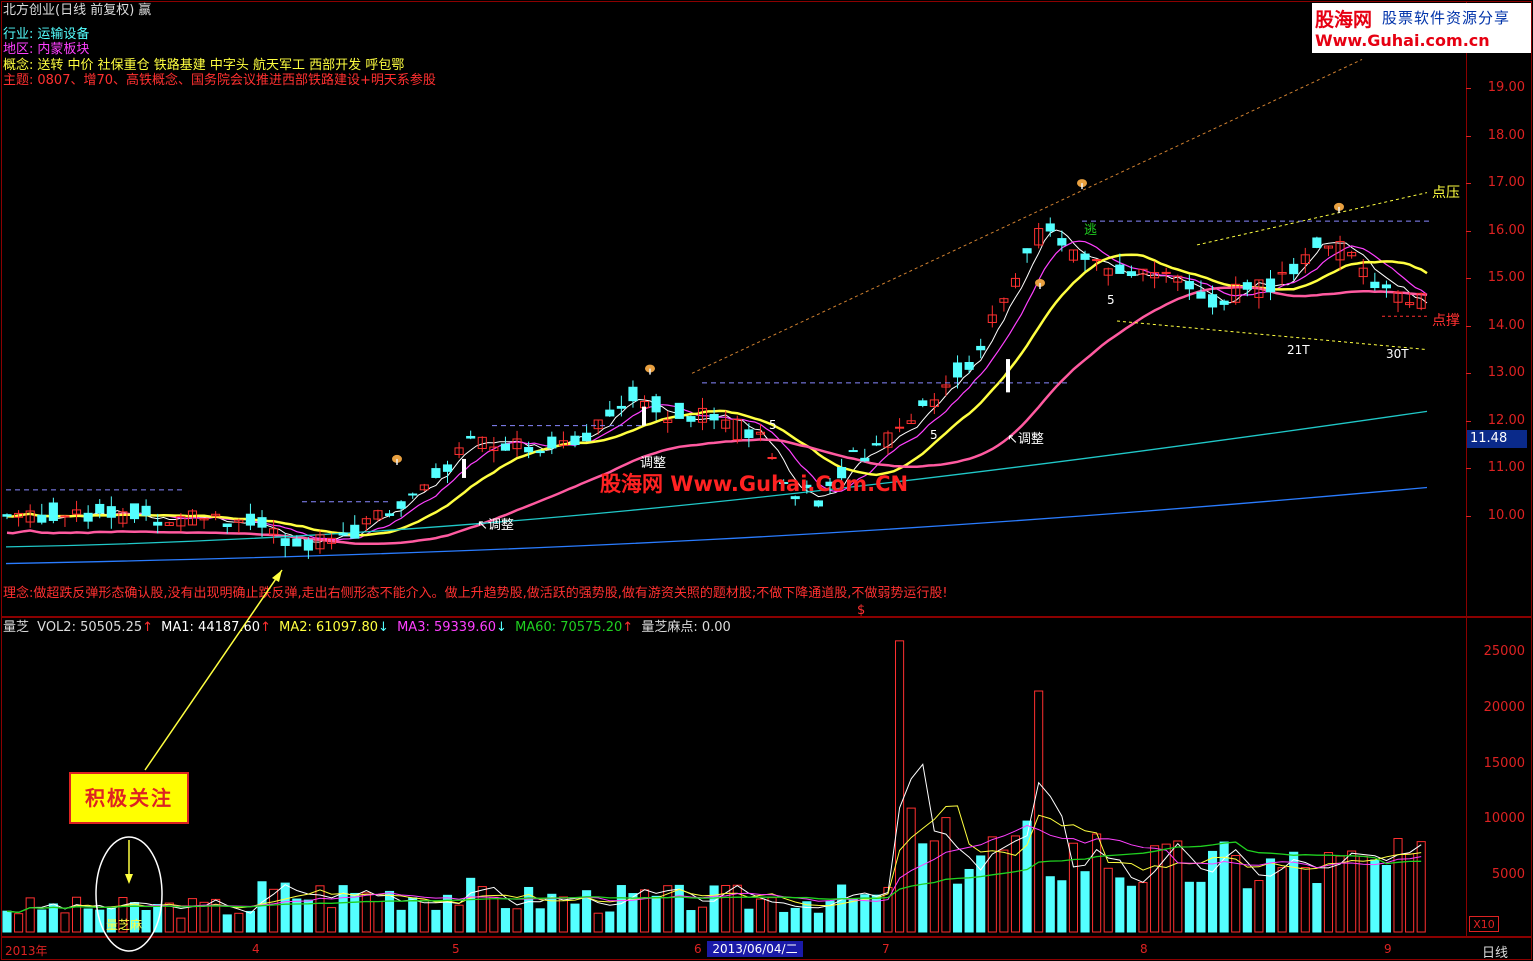 The width and height of the screenshot is (1533, 961). What do you see at coordinates (129, 798) in the screenshot?
I see `callout-box: 积极关注` at bounding box center [129, 798].